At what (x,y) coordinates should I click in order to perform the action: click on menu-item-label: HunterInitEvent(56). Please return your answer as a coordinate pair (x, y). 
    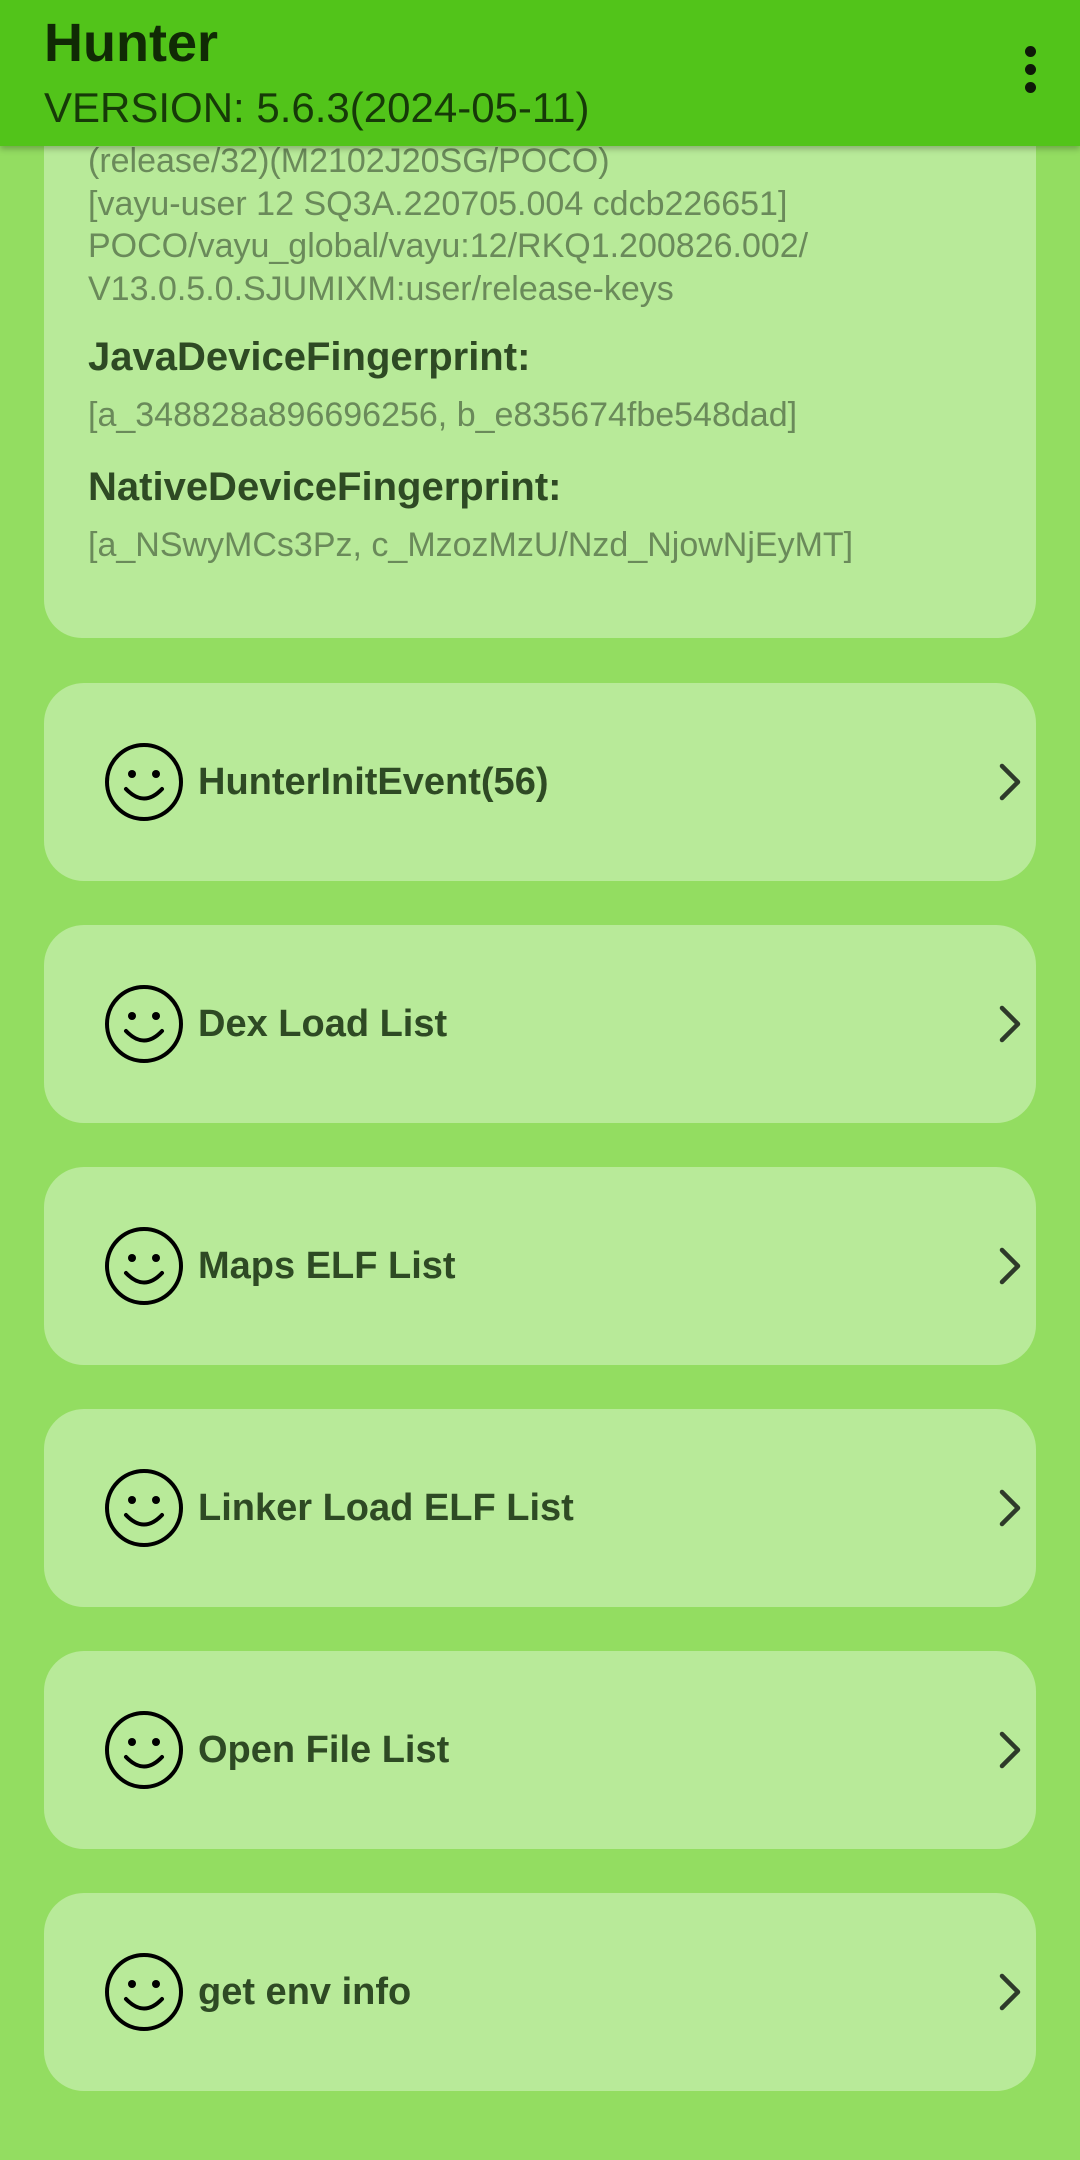
    Looking at the image, I should click on (373, 782).